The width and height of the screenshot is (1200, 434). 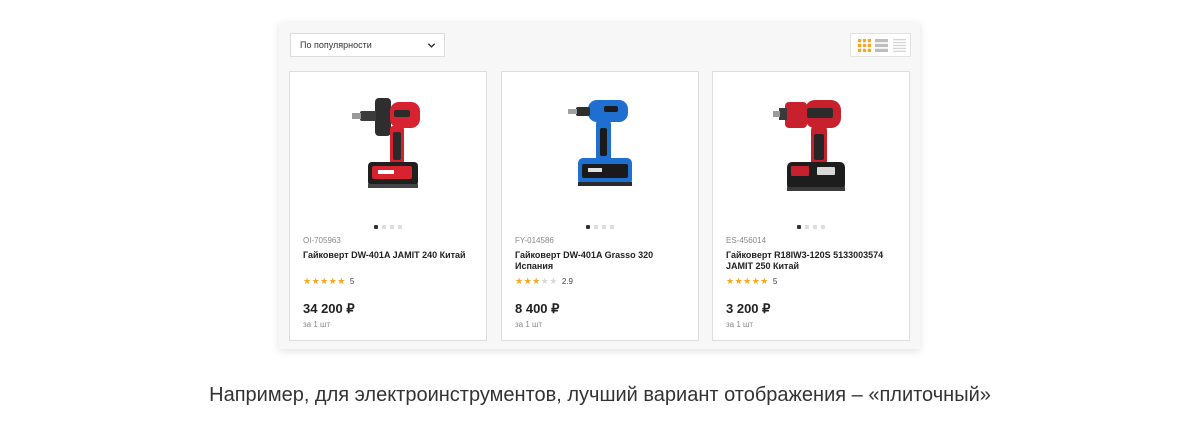 I want to click on product-rating: ★★★★★ 2.9, so click(x=544, y=281).